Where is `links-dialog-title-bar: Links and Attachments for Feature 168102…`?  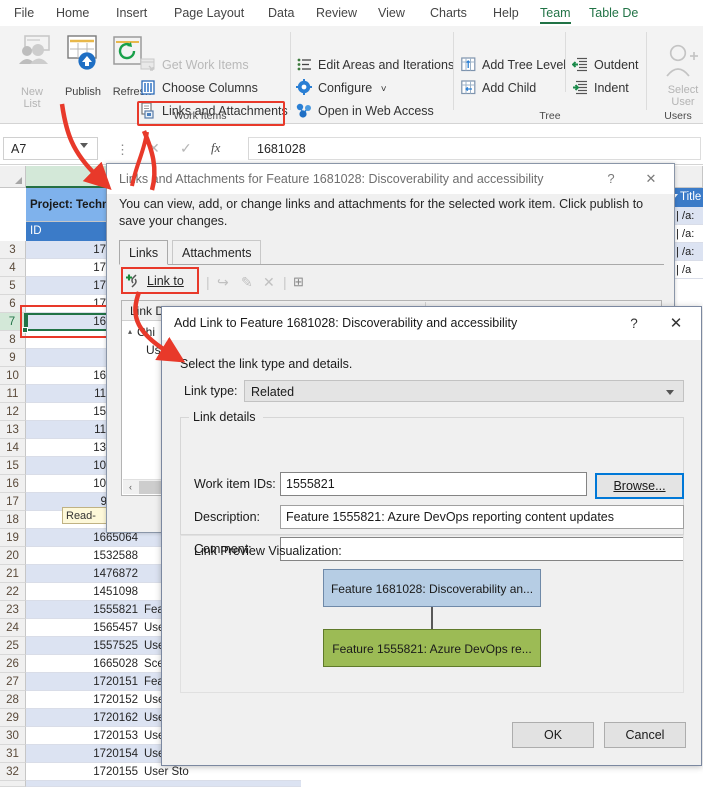 links-dialog-title-bar: Links and Attachments for Feature 168102… is located at coordinates (390, 179).